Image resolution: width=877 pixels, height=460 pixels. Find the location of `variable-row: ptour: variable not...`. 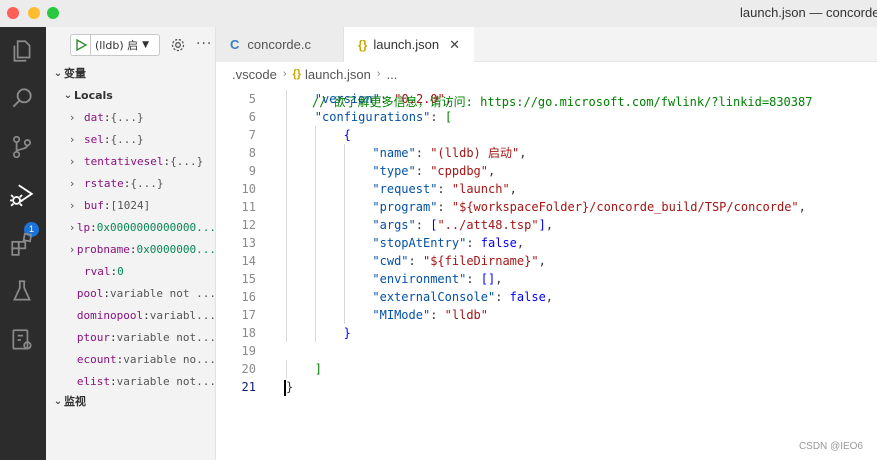

variable-row: ptour: variable not... is located at coordinates (131, 337).